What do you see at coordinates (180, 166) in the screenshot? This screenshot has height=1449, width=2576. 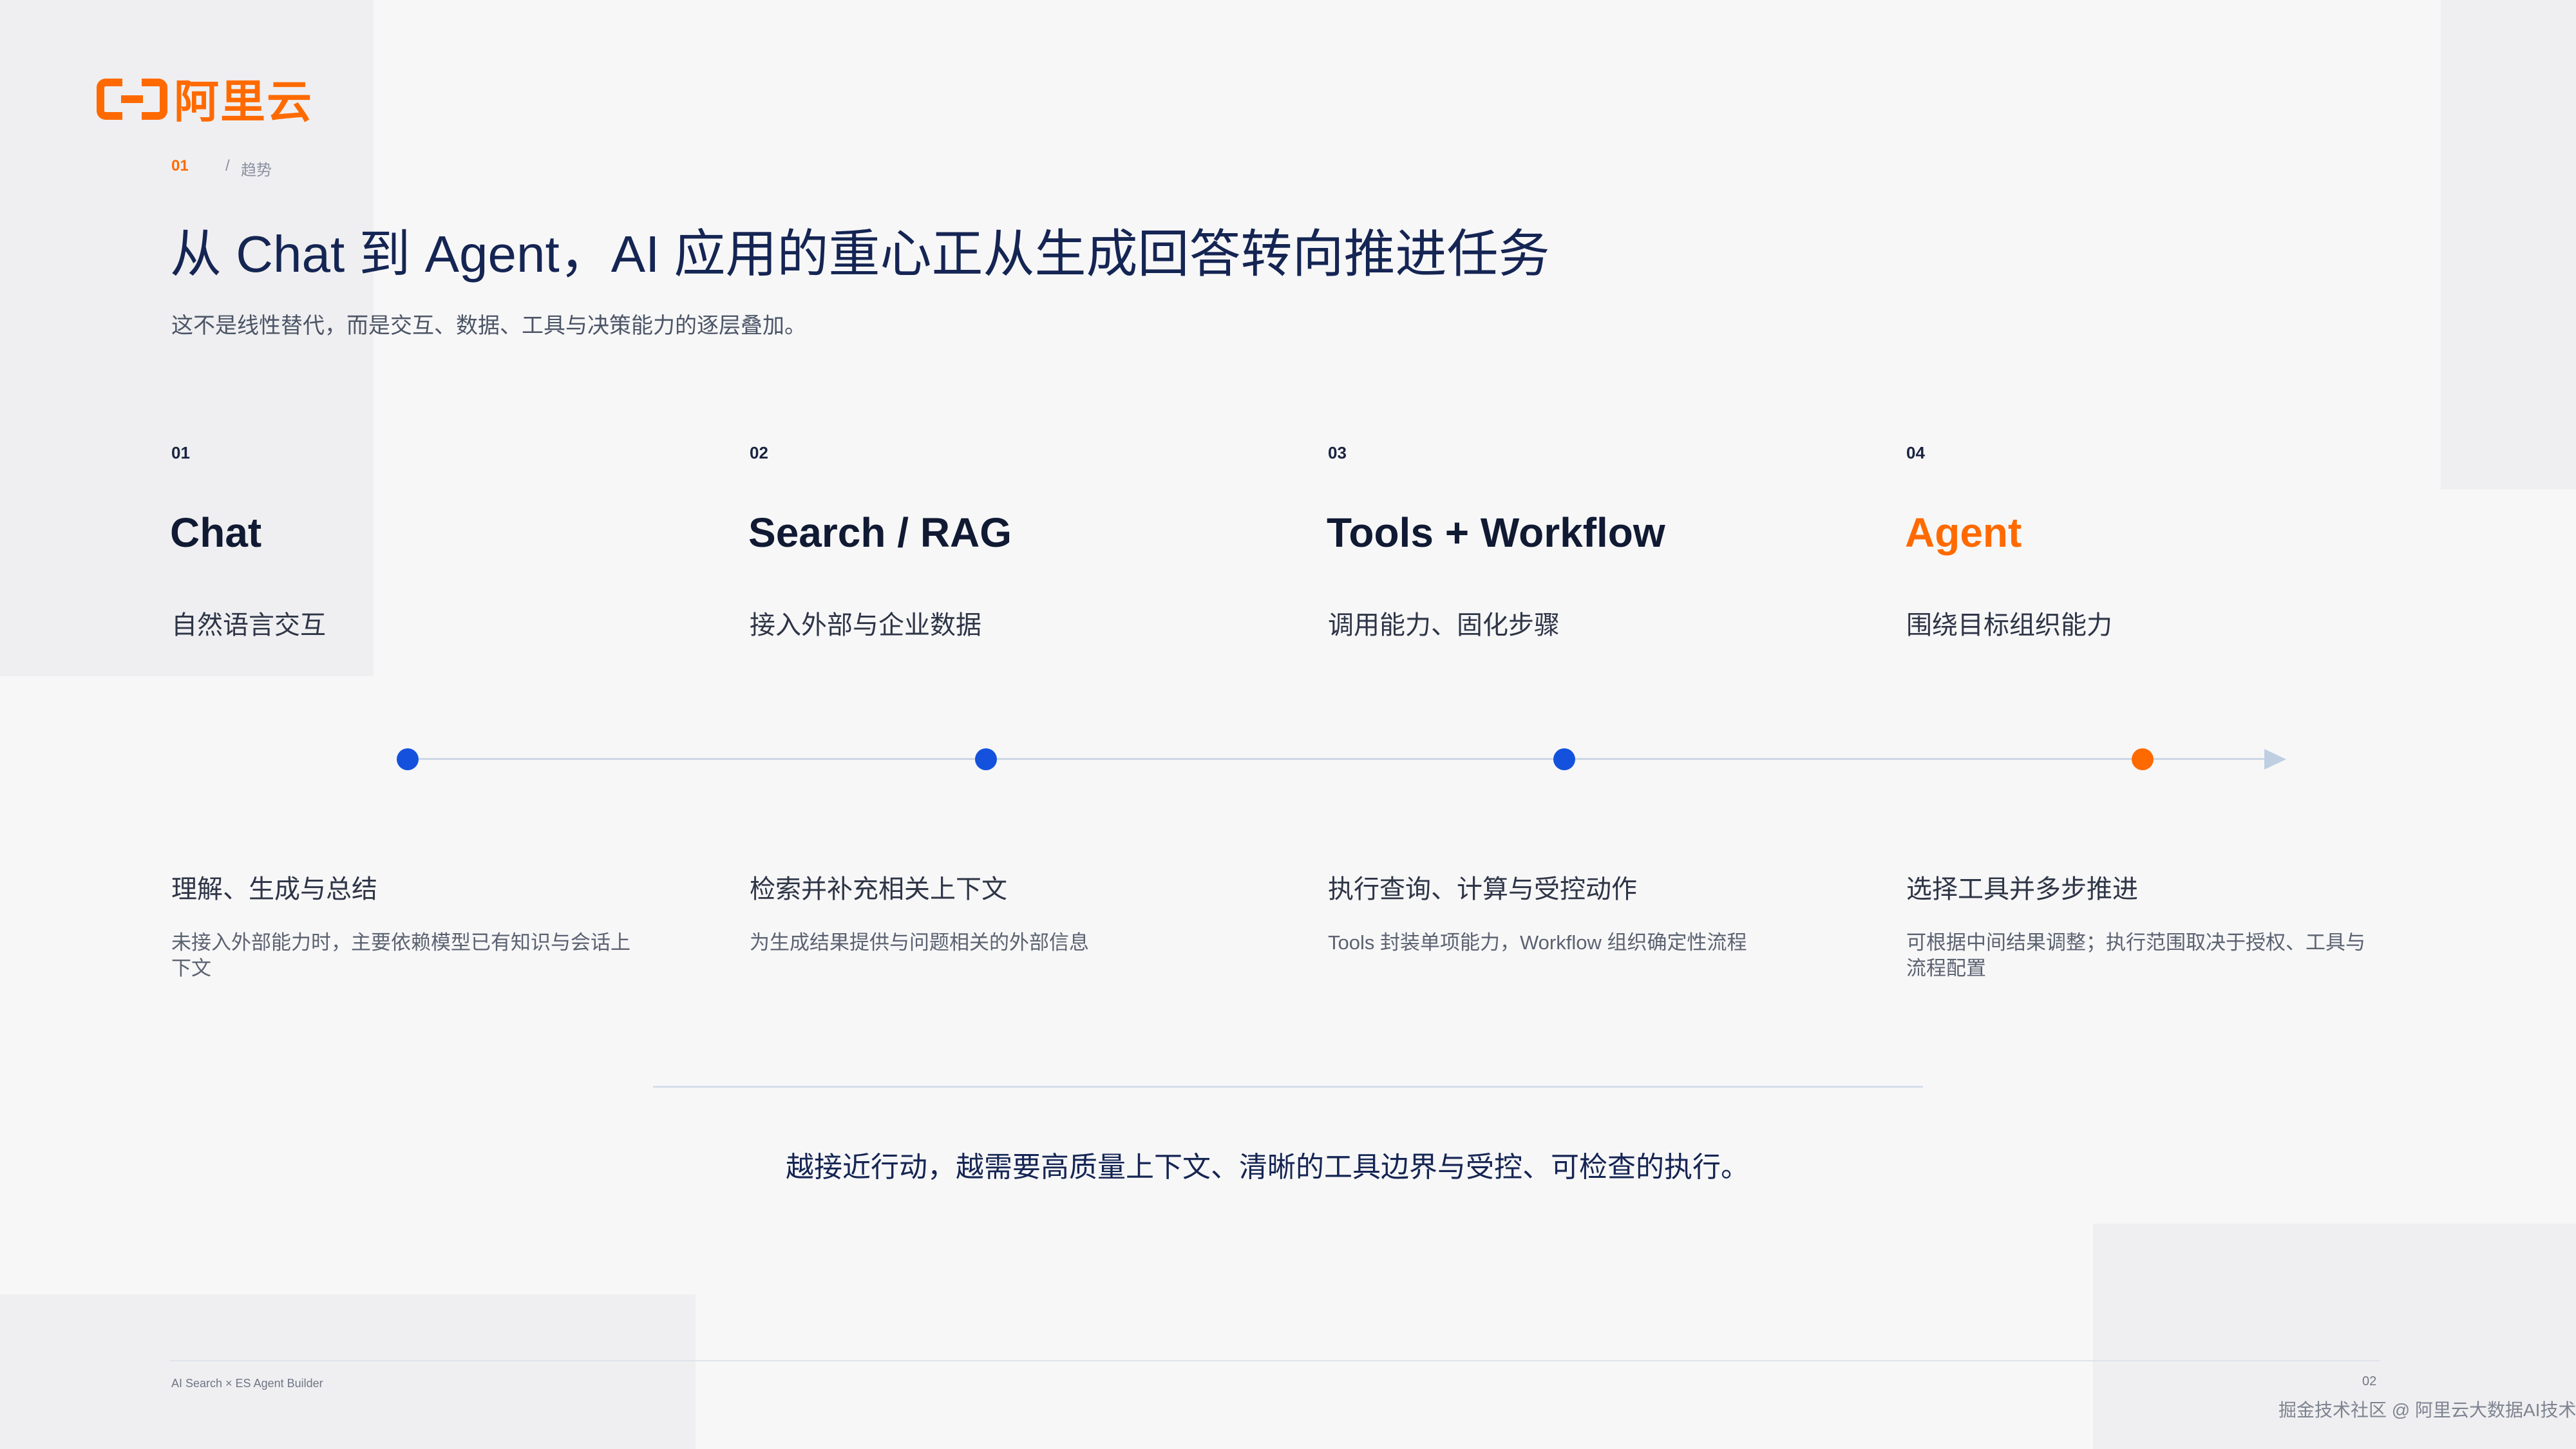 I see `section-number: 01` at bounding box center [180, 166].